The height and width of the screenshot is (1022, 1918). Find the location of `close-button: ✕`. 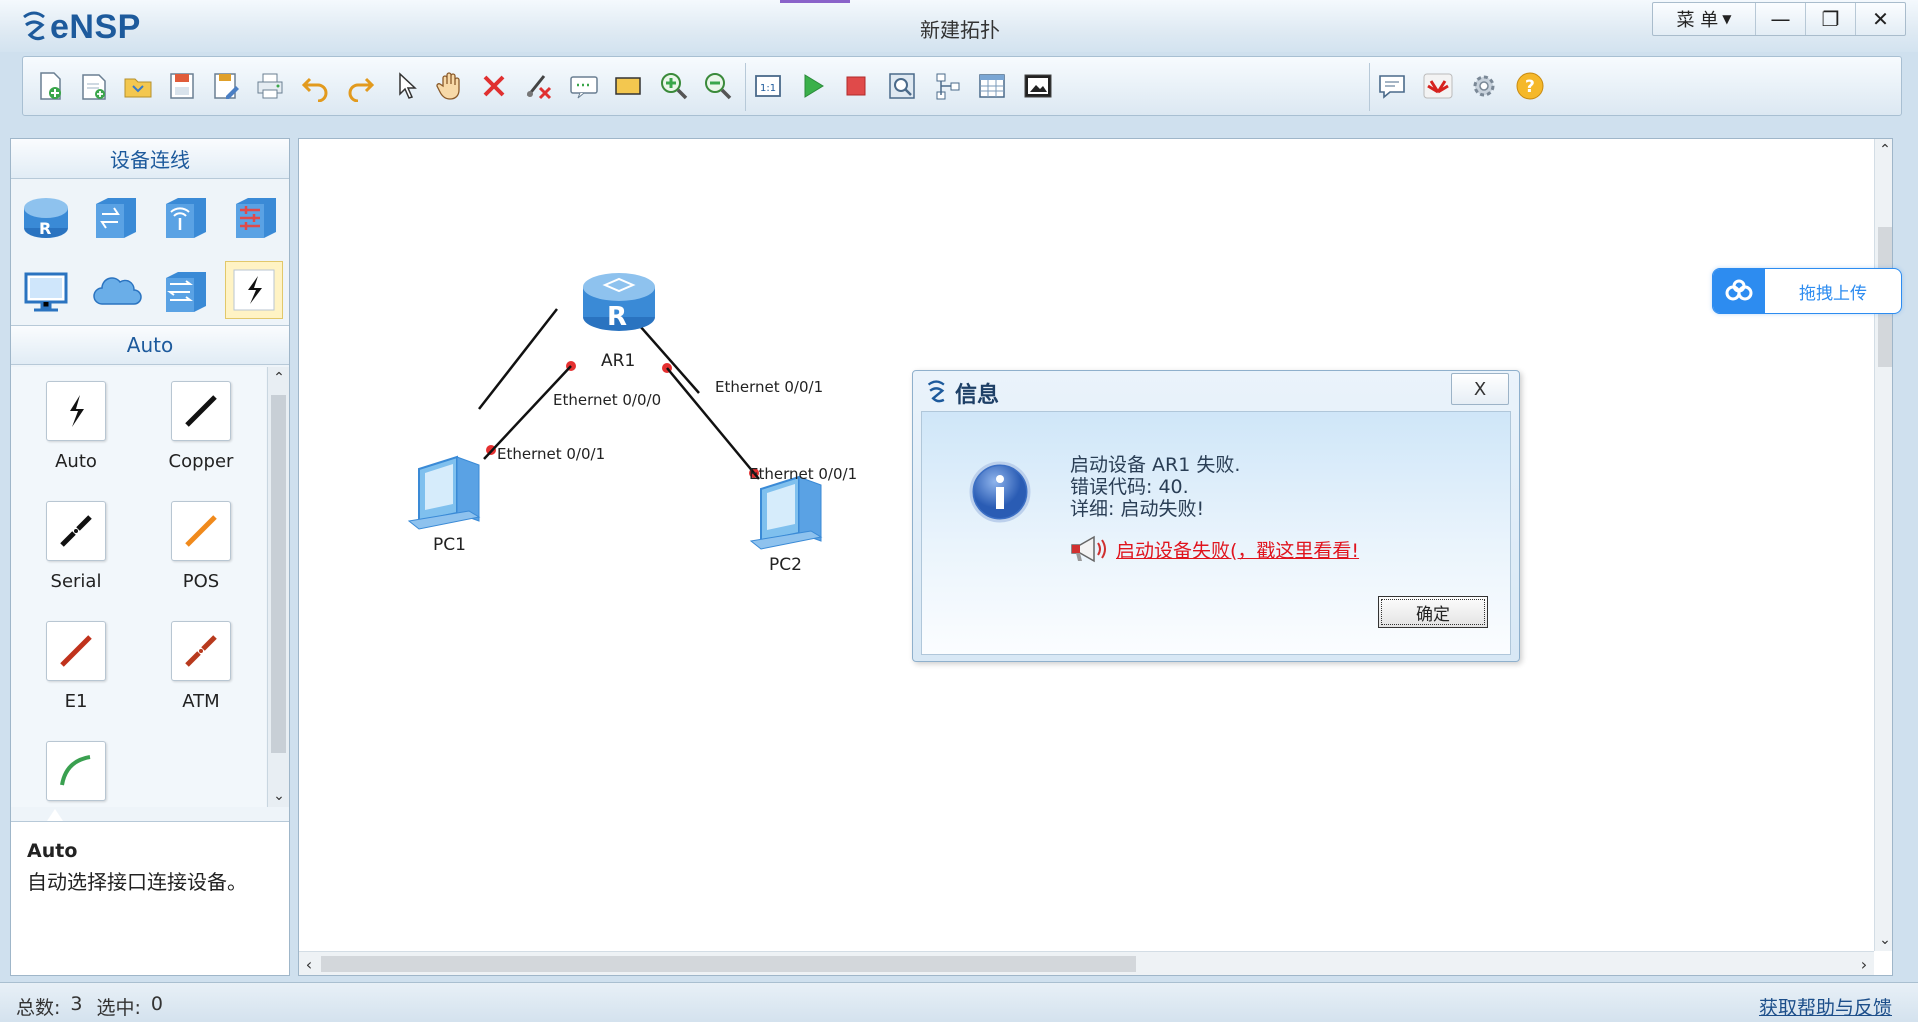

close-button: ✕ is located at coordinates (1880, 19).